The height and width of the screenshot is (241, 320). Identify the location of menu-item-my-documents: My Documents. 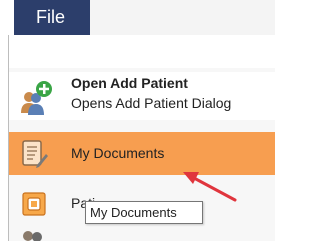
(142, 153).